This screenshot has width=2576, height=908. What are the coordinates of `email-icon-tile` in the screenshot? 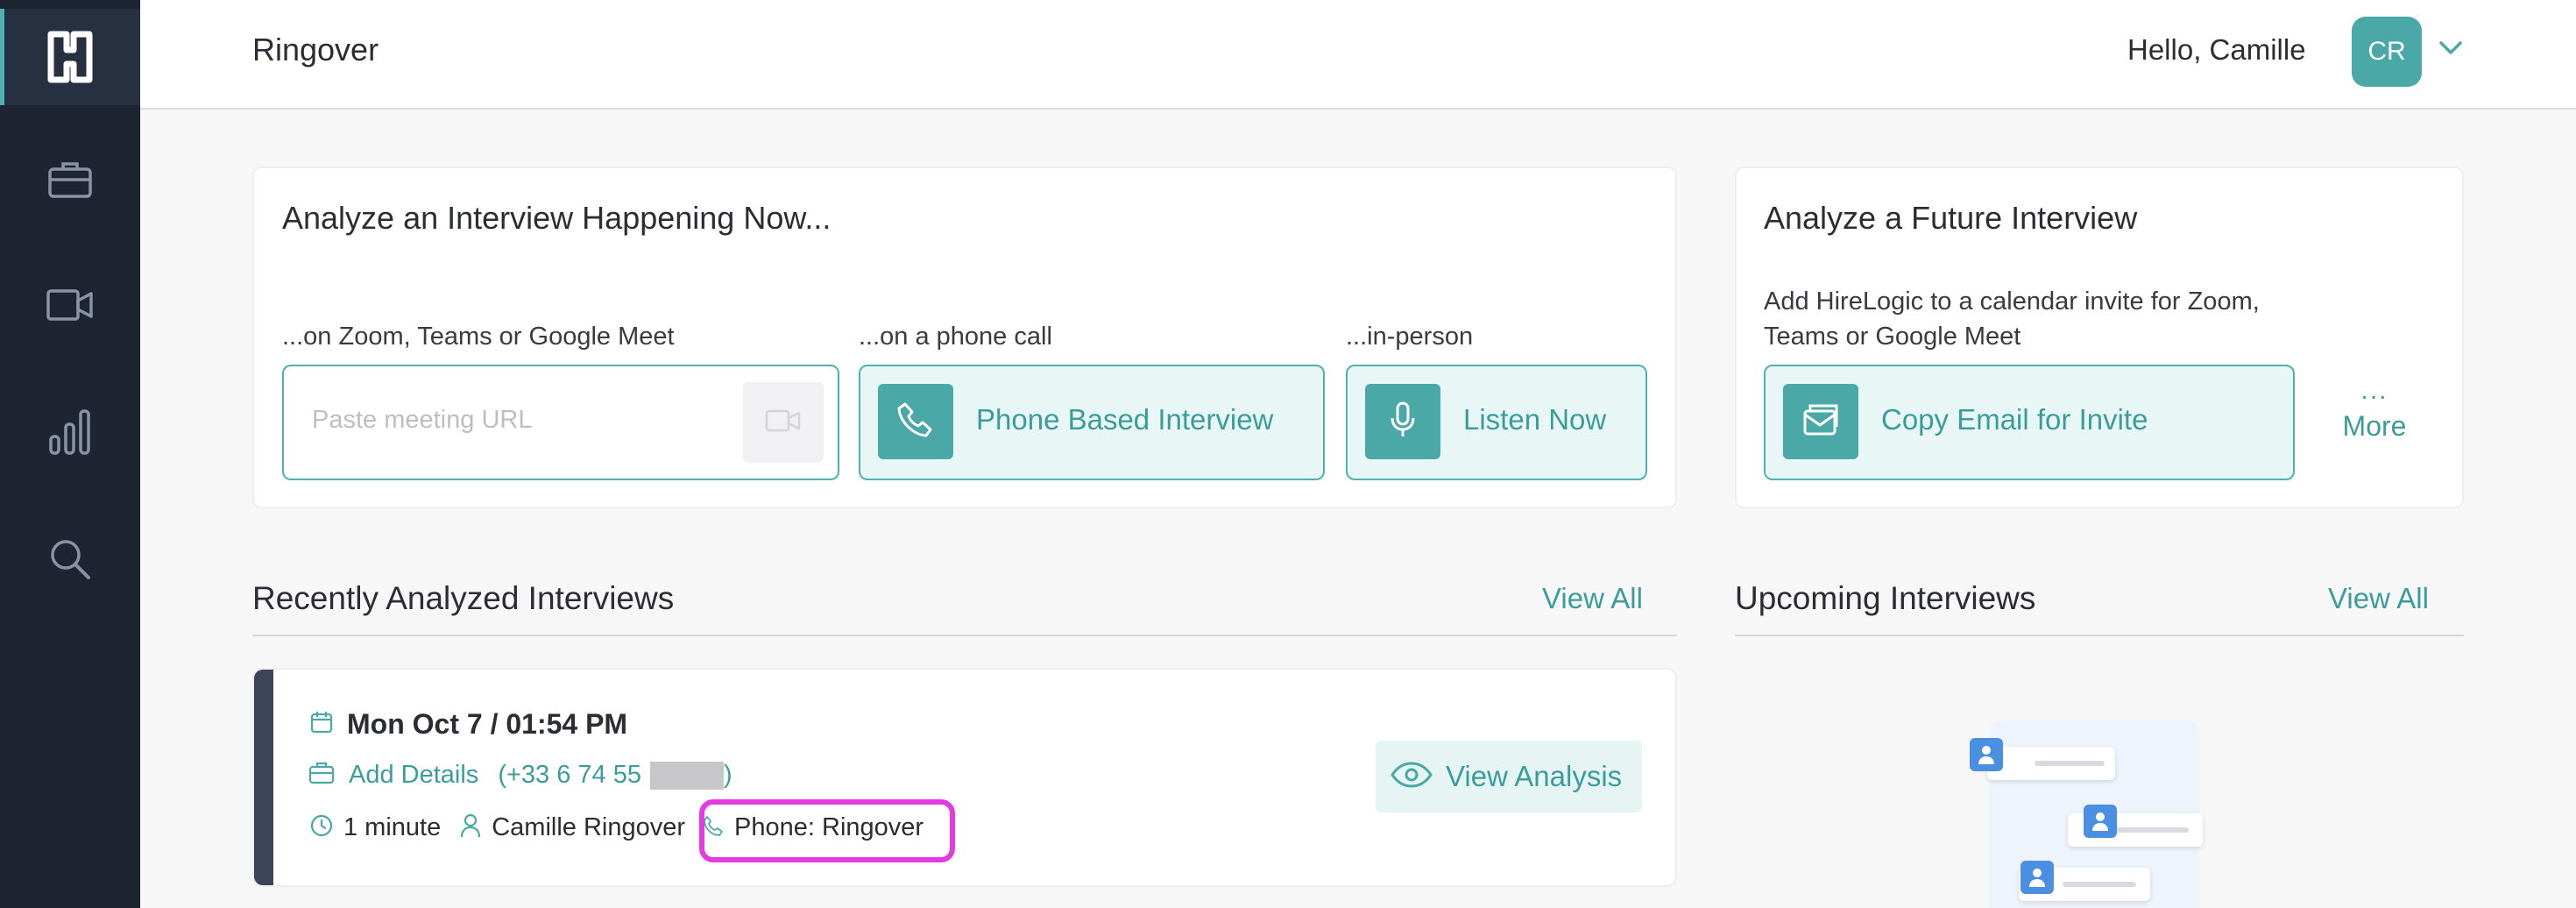 It's located at (1820, 421).